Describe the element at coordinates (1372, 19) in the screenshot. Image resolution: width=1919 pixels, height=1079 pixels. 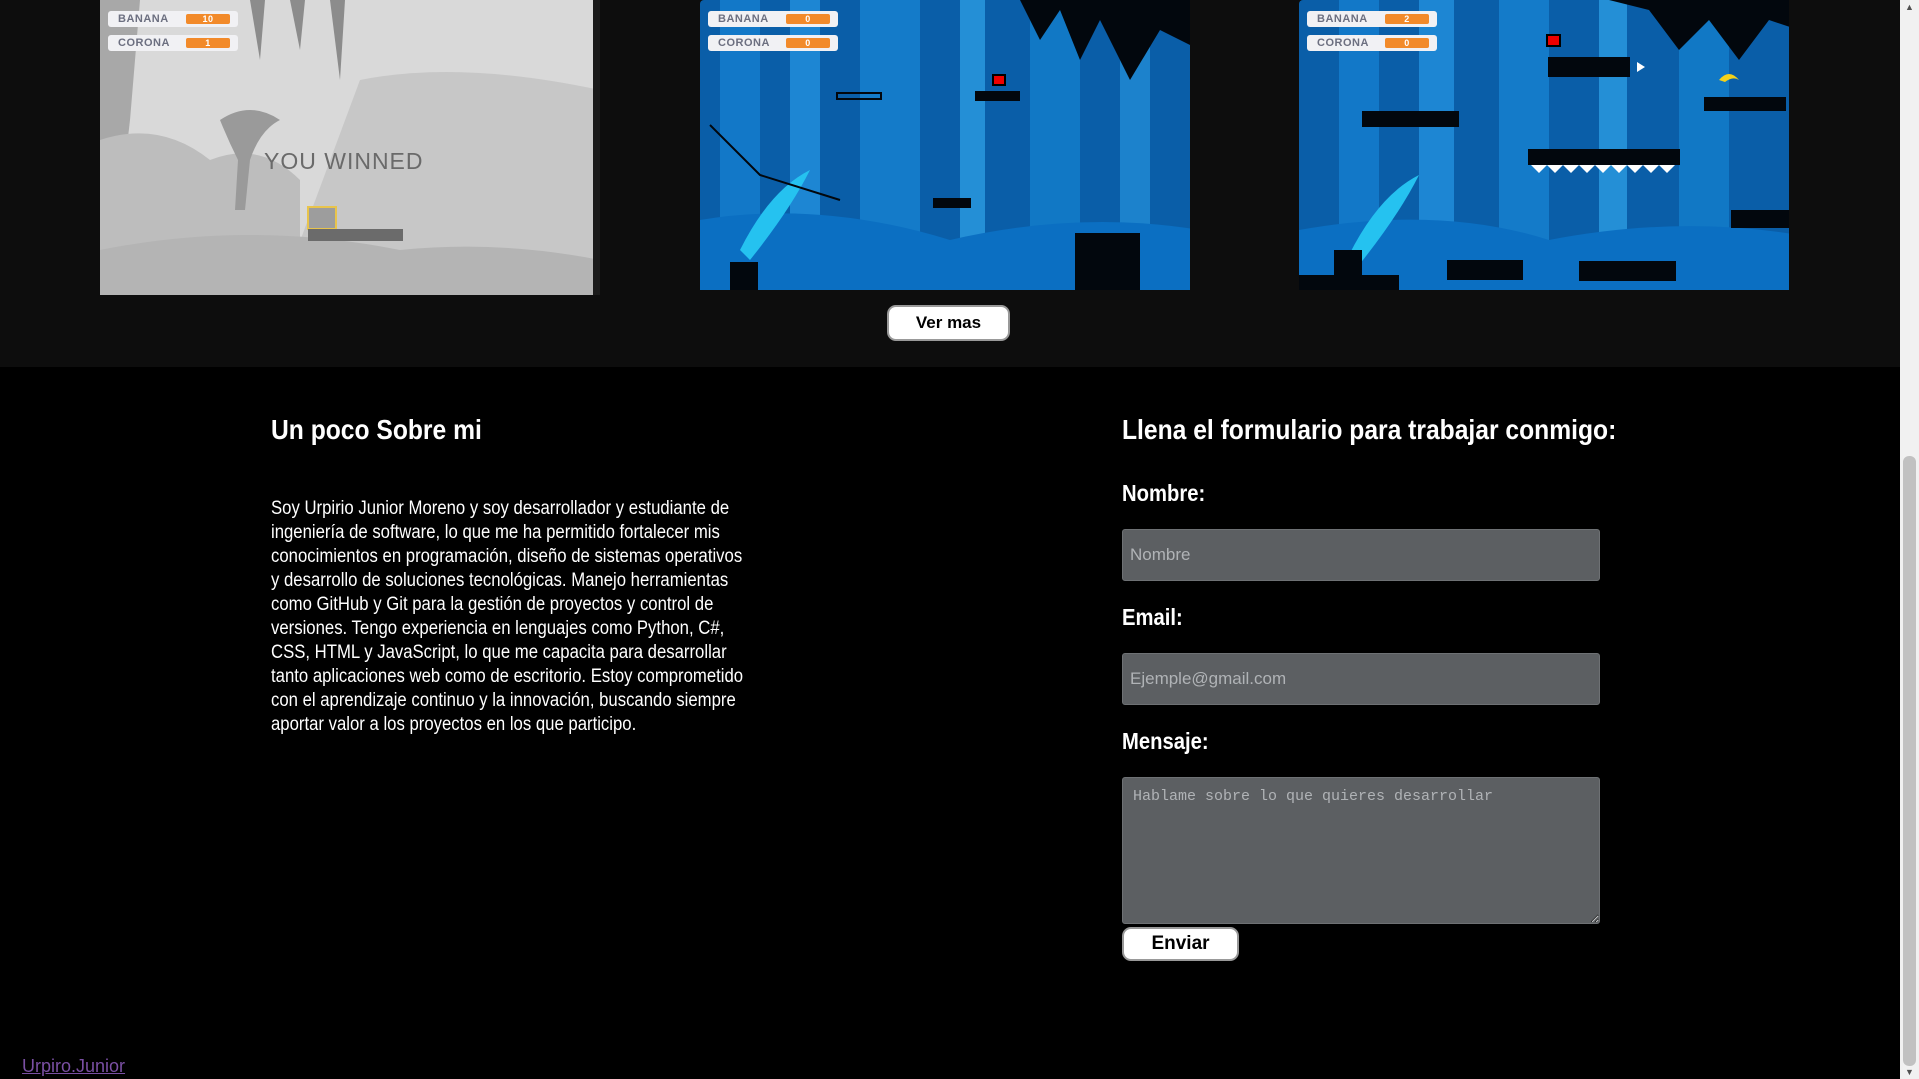
I see `hud-banana: BANANA 2` at that location.